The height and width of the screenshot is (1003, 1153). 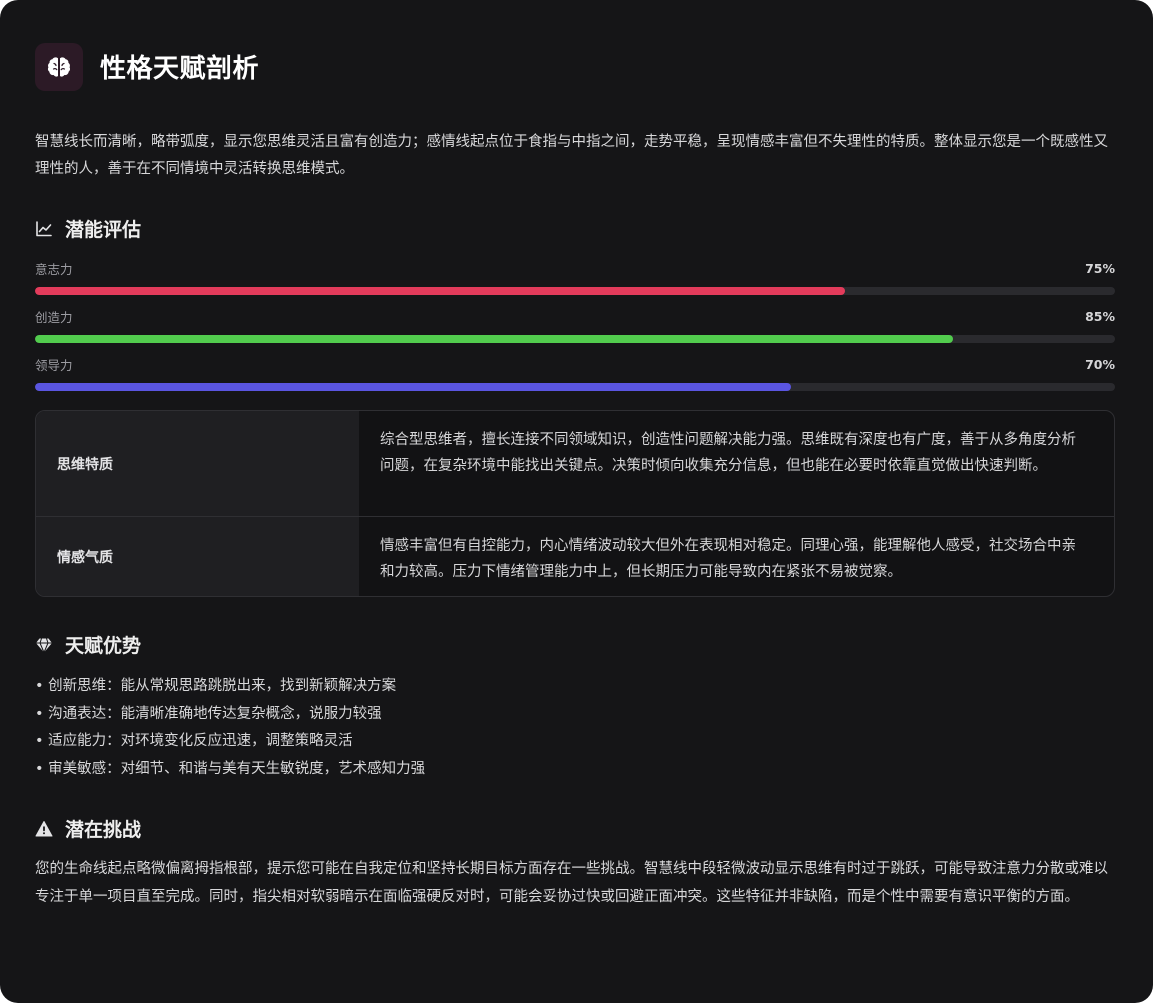 What do you see at coordinates (1100, 268) in the screenshot?
I see `metric-percent: 75%` at bounding box center [1100, 268].